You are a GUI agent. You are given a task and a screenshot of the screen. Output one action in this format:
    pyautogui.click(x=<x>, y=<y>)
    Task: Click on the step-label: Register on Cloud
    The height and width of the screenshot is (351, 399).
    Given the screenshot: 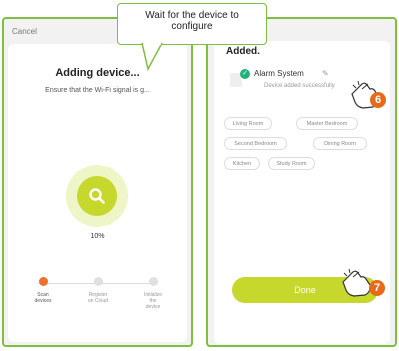 What is the action you would take?
    pyautogui.click(x=97, y=298)
    